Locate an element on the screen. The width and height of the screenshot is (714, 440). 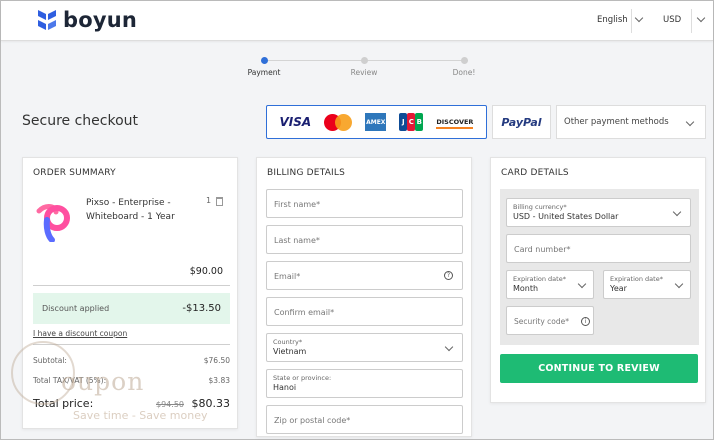
email-field: Email* ? is located at coordinates (364, 275).